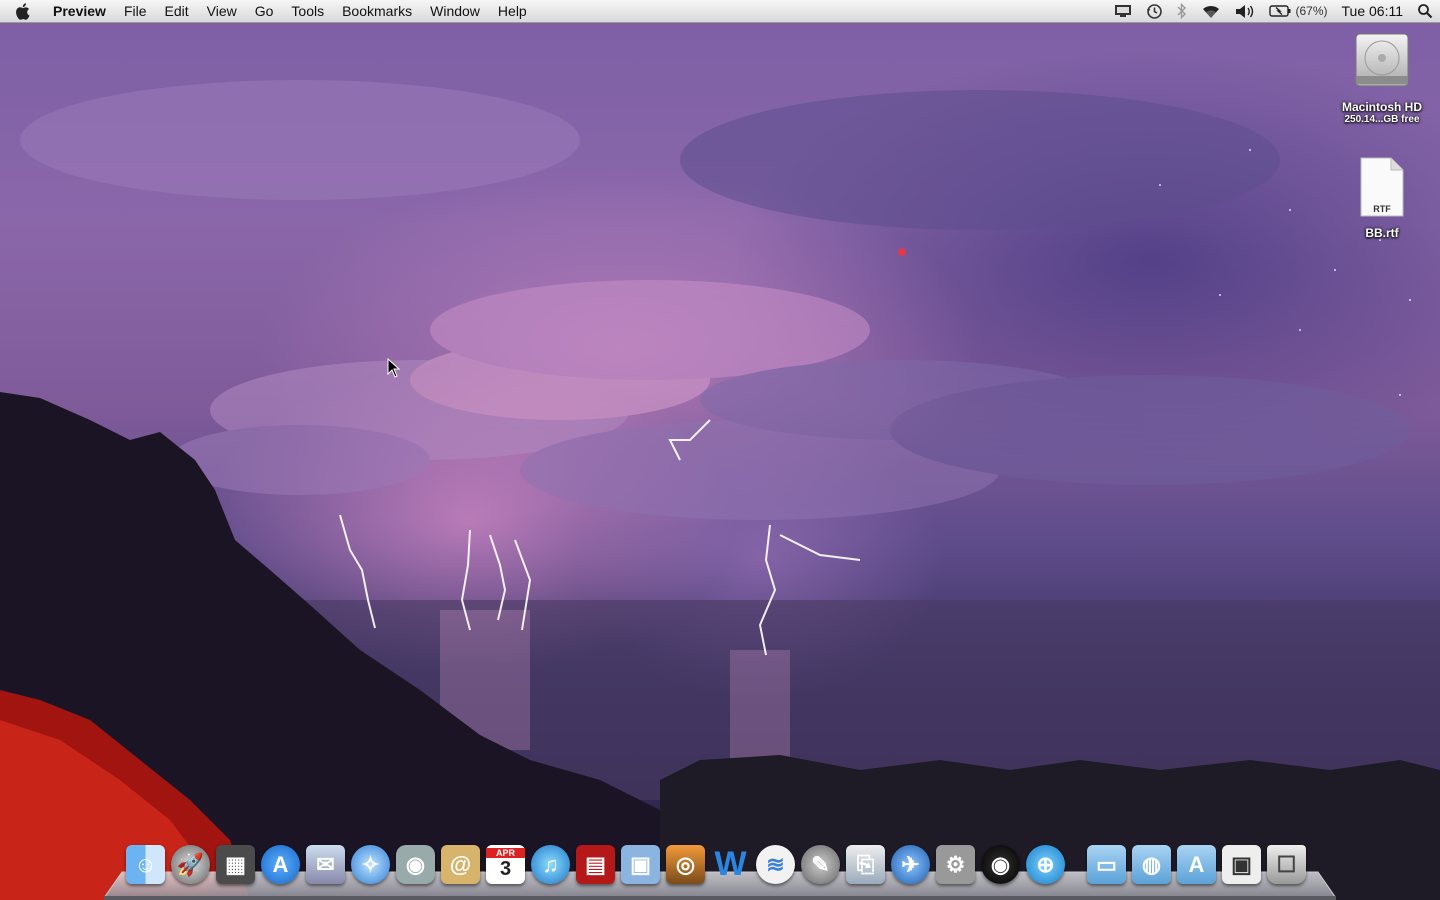 The image size is (1440, 900). I want to click on address-book-icon: @, so click(460, 864).